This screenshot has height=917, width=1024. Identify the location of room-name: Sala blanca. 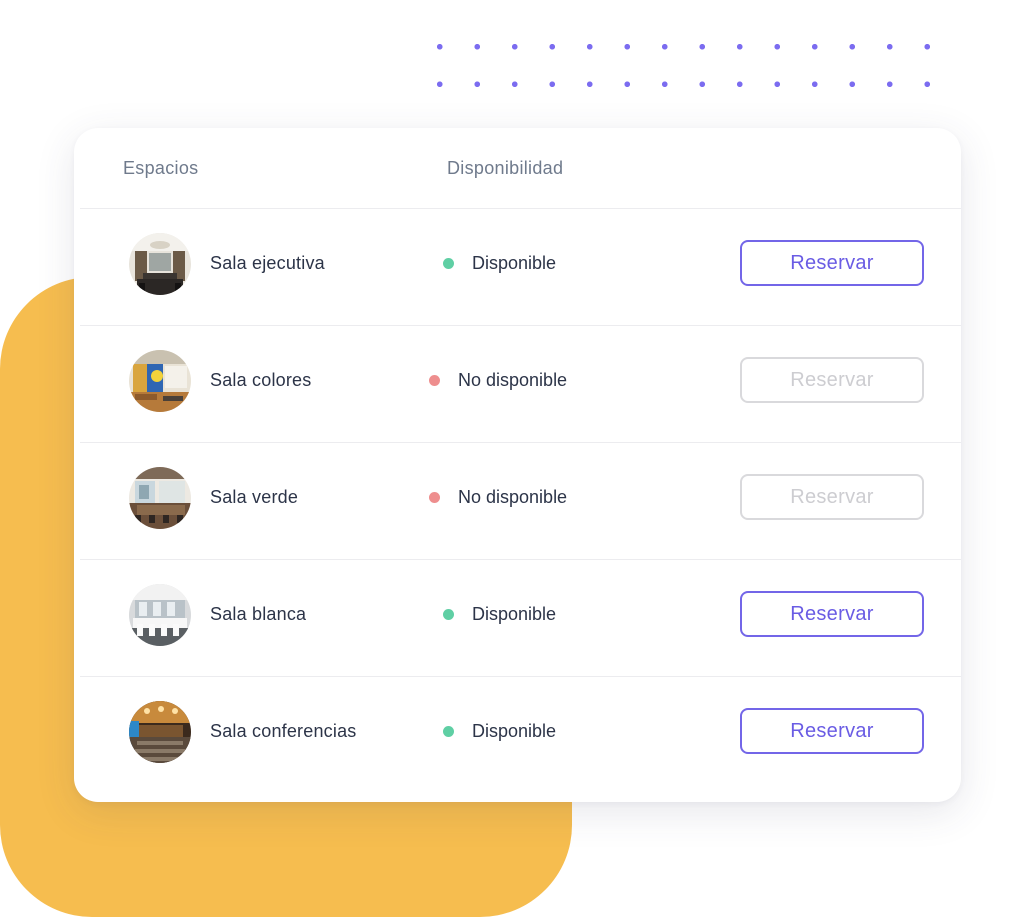
(258, 614).